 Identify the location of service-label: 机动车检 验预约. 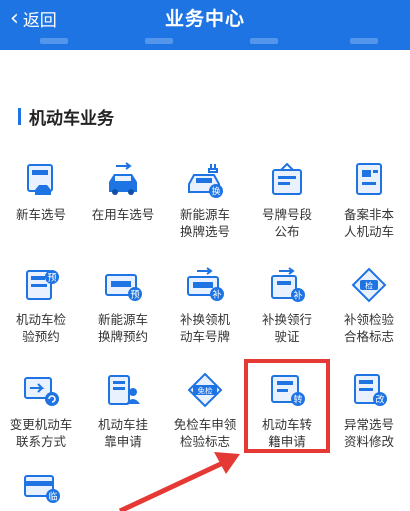
(40, 328).